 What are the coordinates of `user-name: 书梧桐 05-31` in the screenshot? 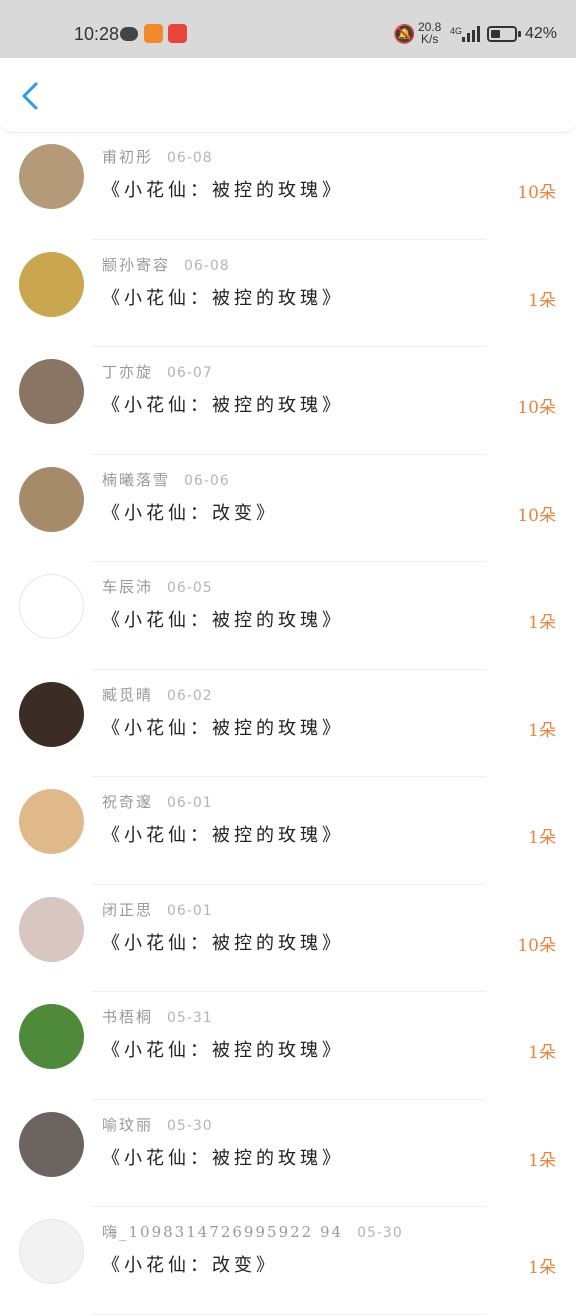 It's located at (157, 1016).